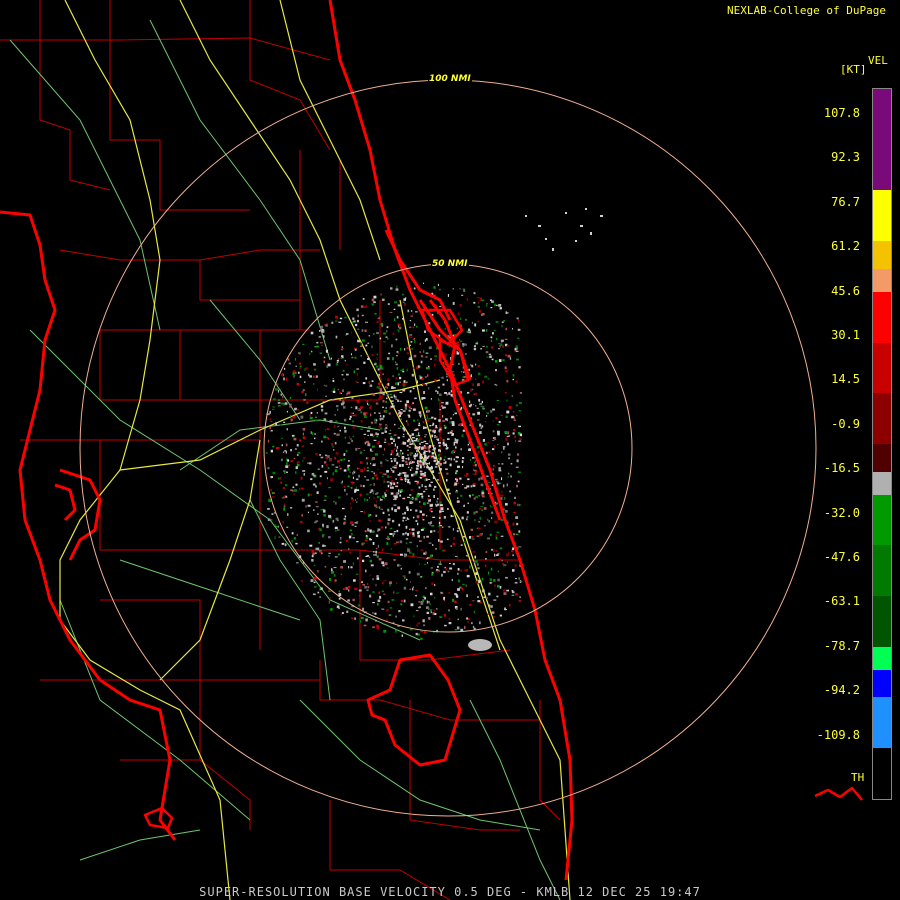  I want to click on legend-product-label: VEL, so click(878, 60).